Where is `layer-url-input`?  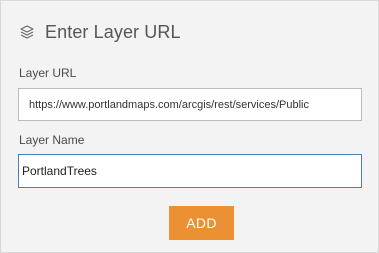
layer-url-input is located at coordinates (190, 104).